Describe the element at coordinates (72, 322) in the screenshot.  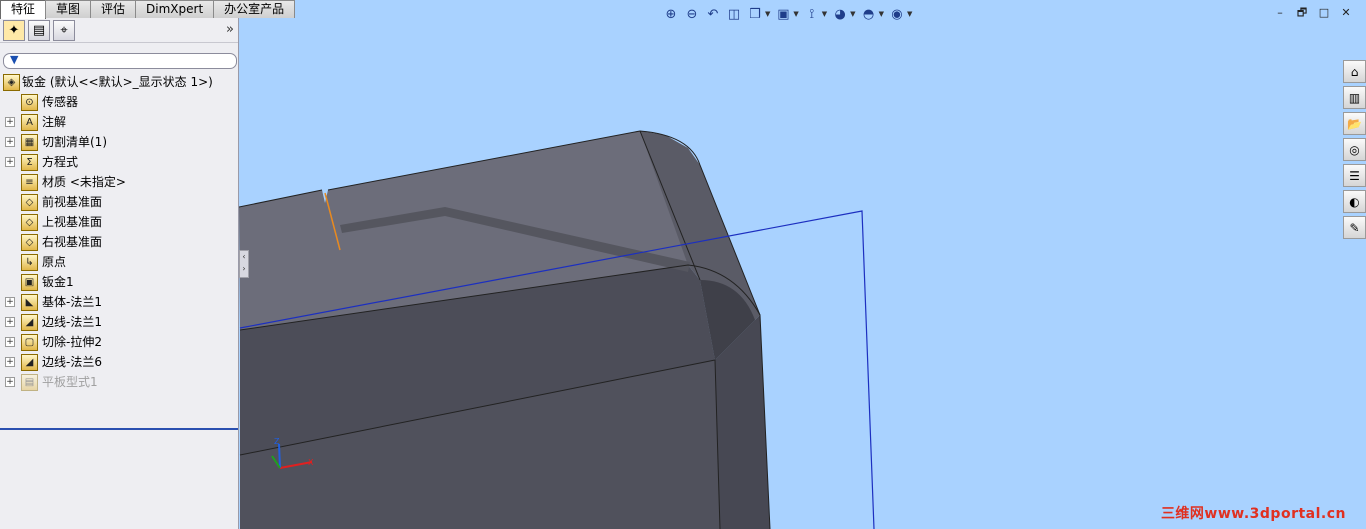
I see `tree-item-label: 边线-法兰1` at that location.